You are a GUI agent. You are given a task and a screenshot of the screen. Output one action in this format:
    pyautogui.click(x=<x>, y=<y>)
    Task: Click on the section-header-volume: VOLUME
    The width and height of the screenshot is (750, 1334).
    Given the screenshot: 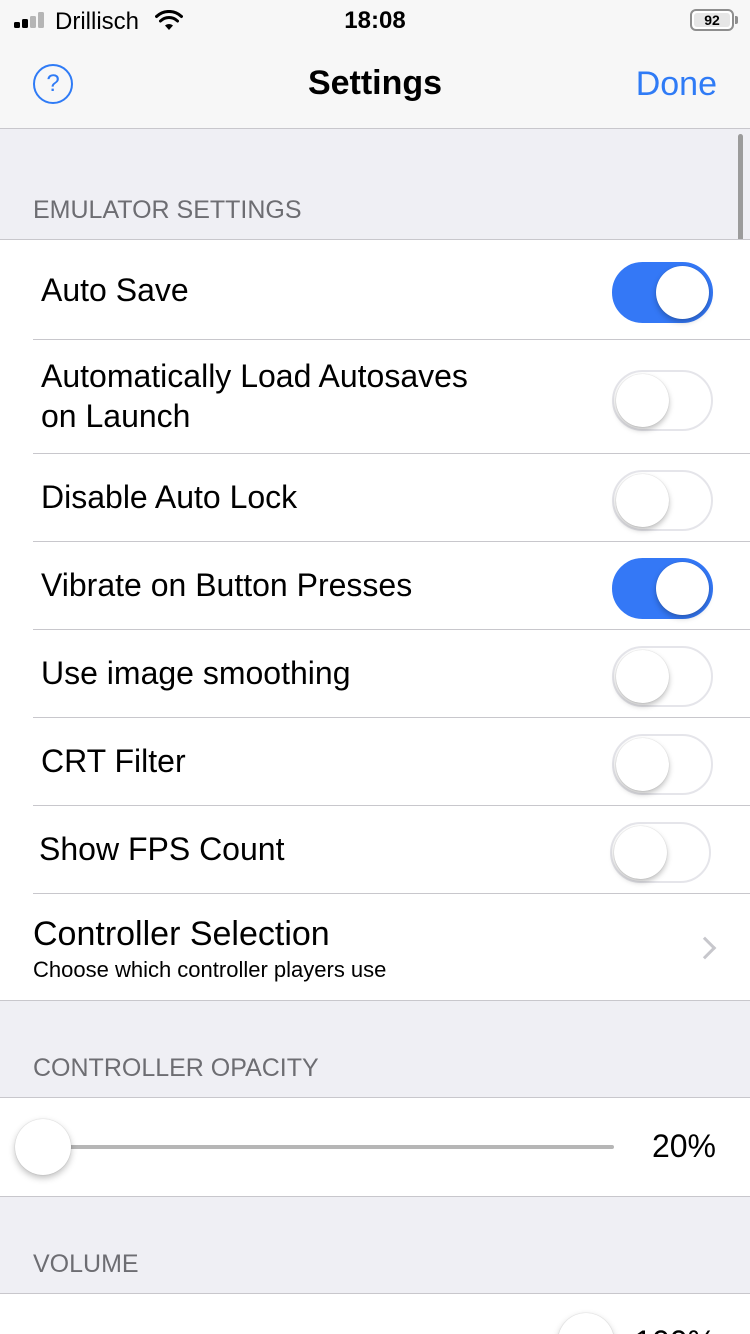 What is the action you would take?
    pyautogui.click(x=86, y=1264)
    